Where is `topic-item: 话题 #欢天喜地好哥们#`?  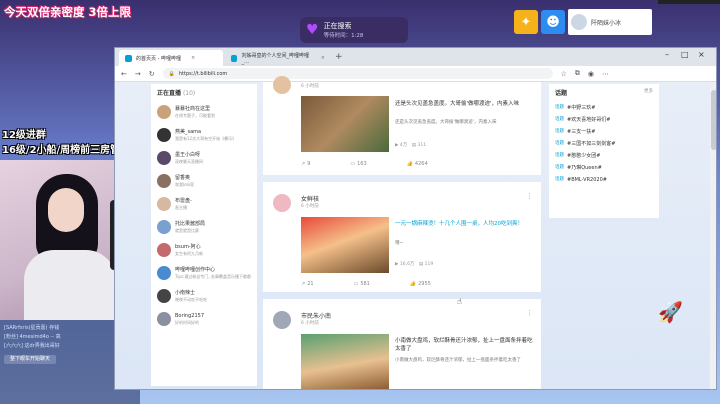
topic-item: 话题 #欢天喜地好哥们# is located at coordinates (604, 120).